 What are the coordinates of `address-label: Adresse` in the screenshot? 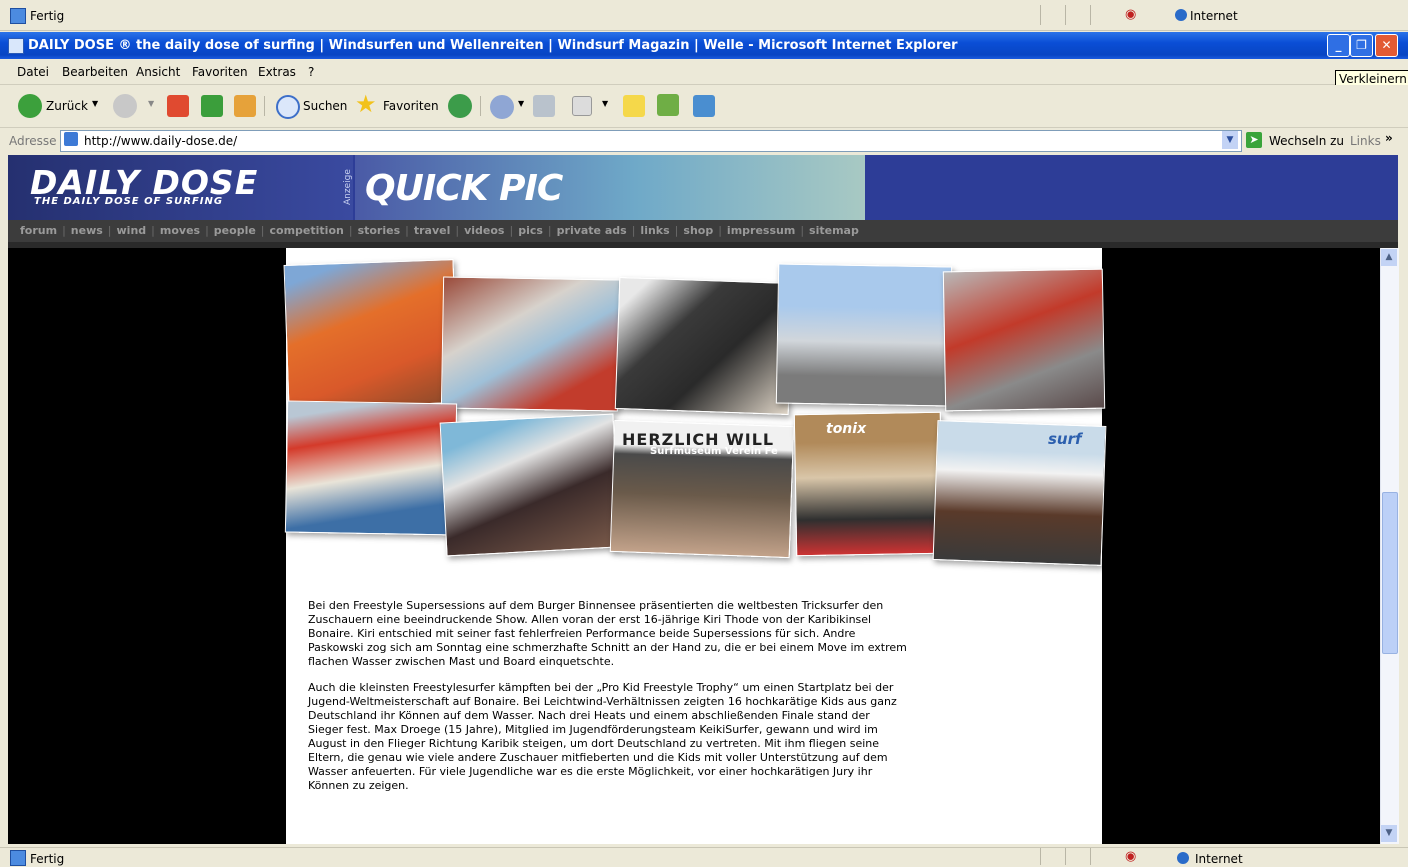 It's located at (33, 141).